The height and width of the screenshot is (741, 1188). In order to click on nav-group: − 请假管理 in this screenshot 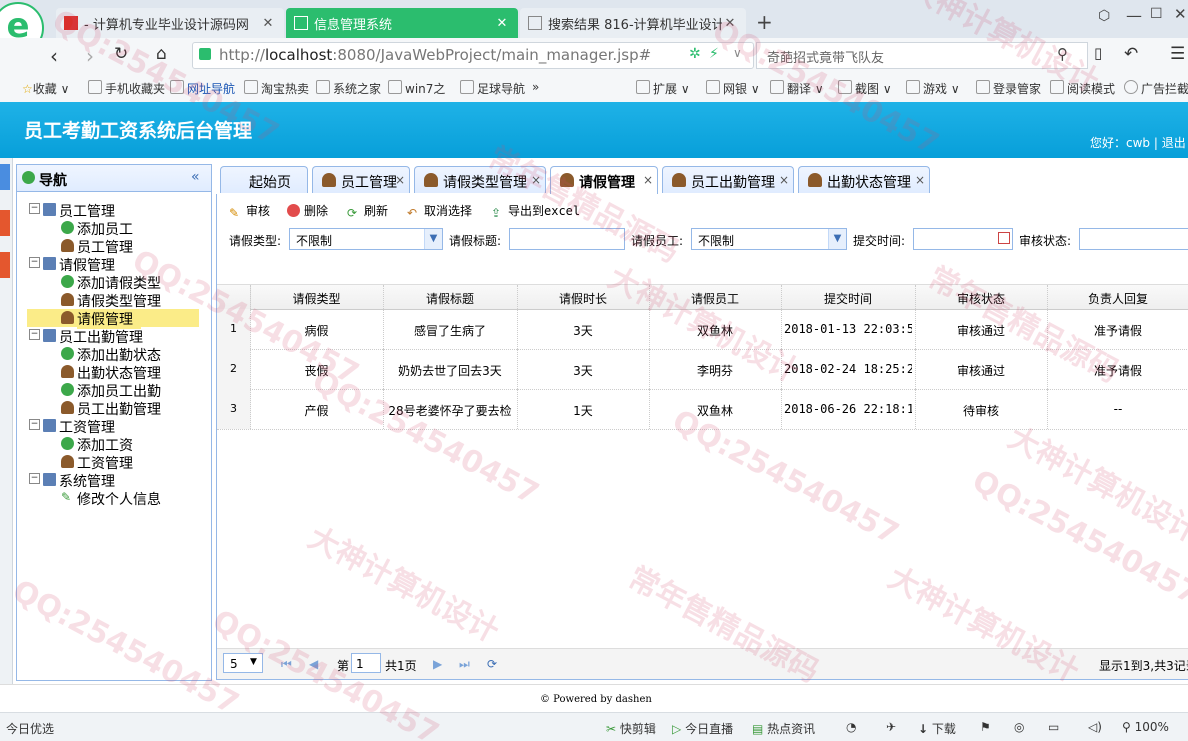, I will do `click(114, 264)`.